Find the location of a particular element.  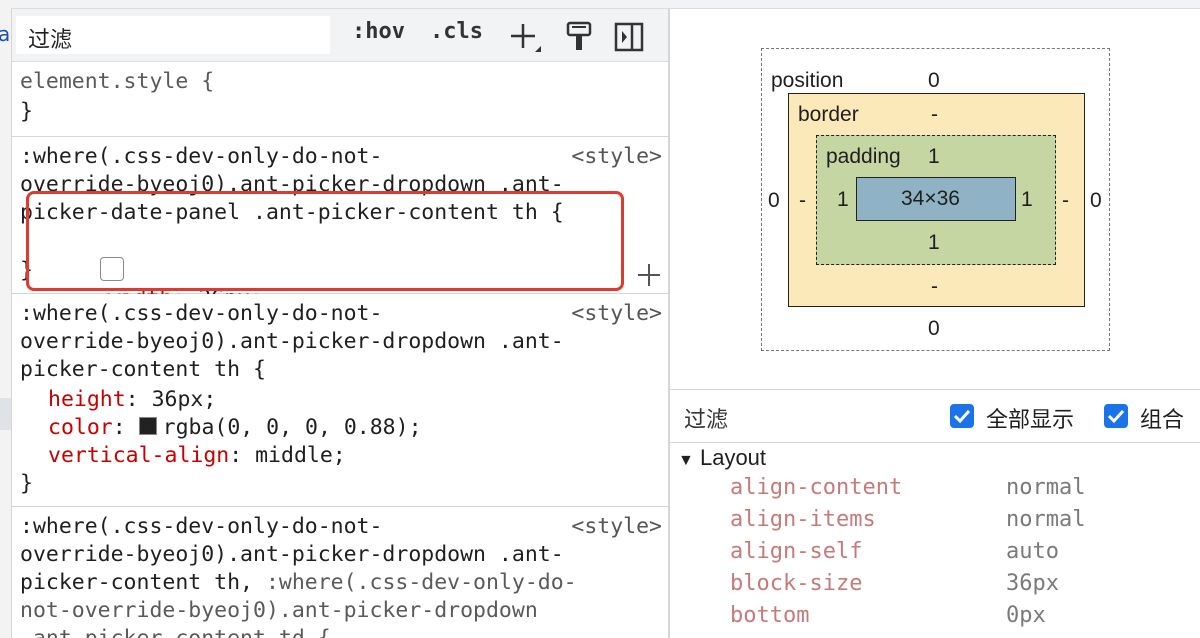

show-all-checkbox is located at coordinates (962, 416).